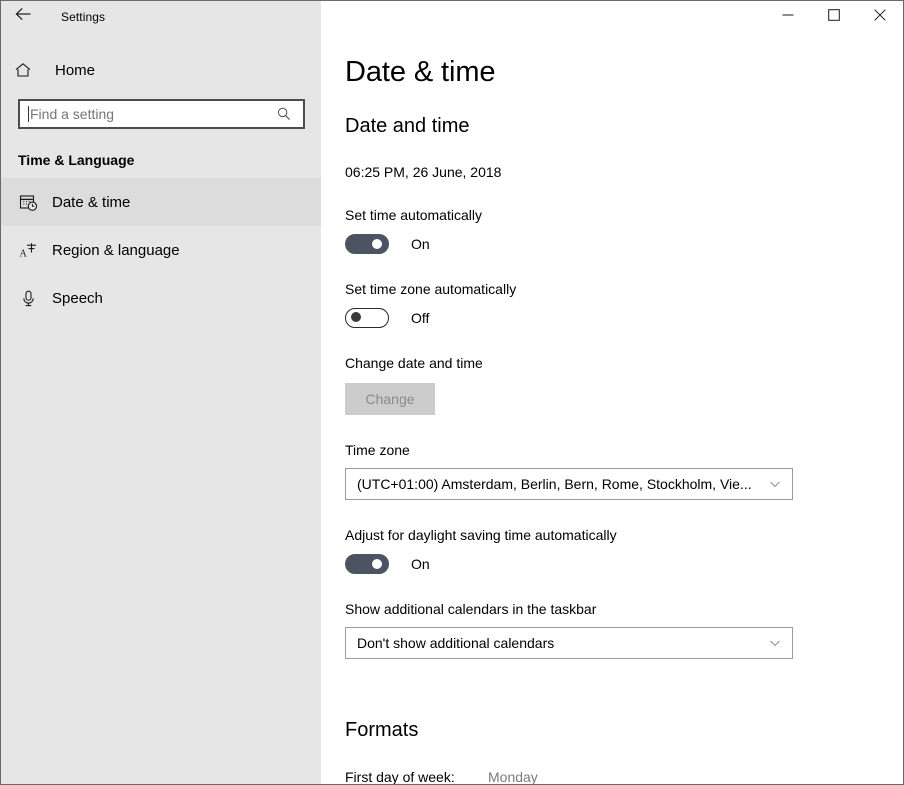  I want to click on title-bar-left: Settings, so click(161, 16).